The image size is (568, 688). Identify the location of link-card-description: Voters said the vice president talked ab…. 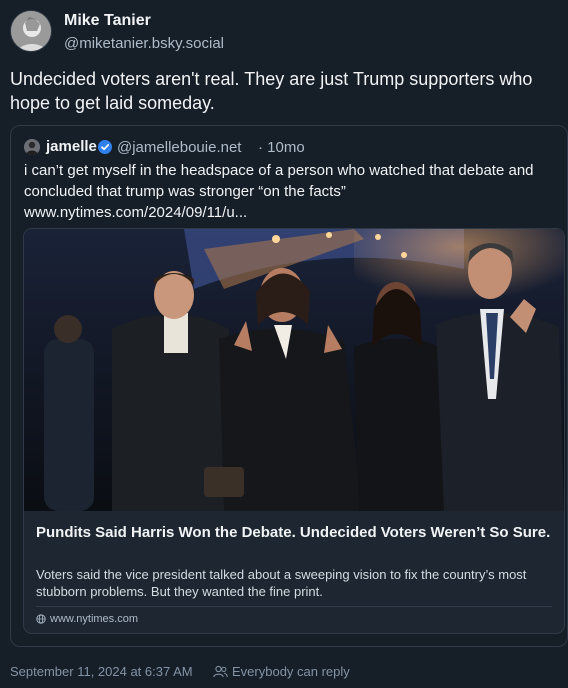
(281, 583).